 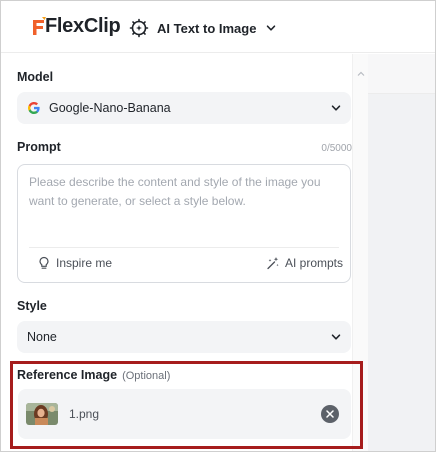 I want to click on model-label: Model, so click(x=35, y=77).